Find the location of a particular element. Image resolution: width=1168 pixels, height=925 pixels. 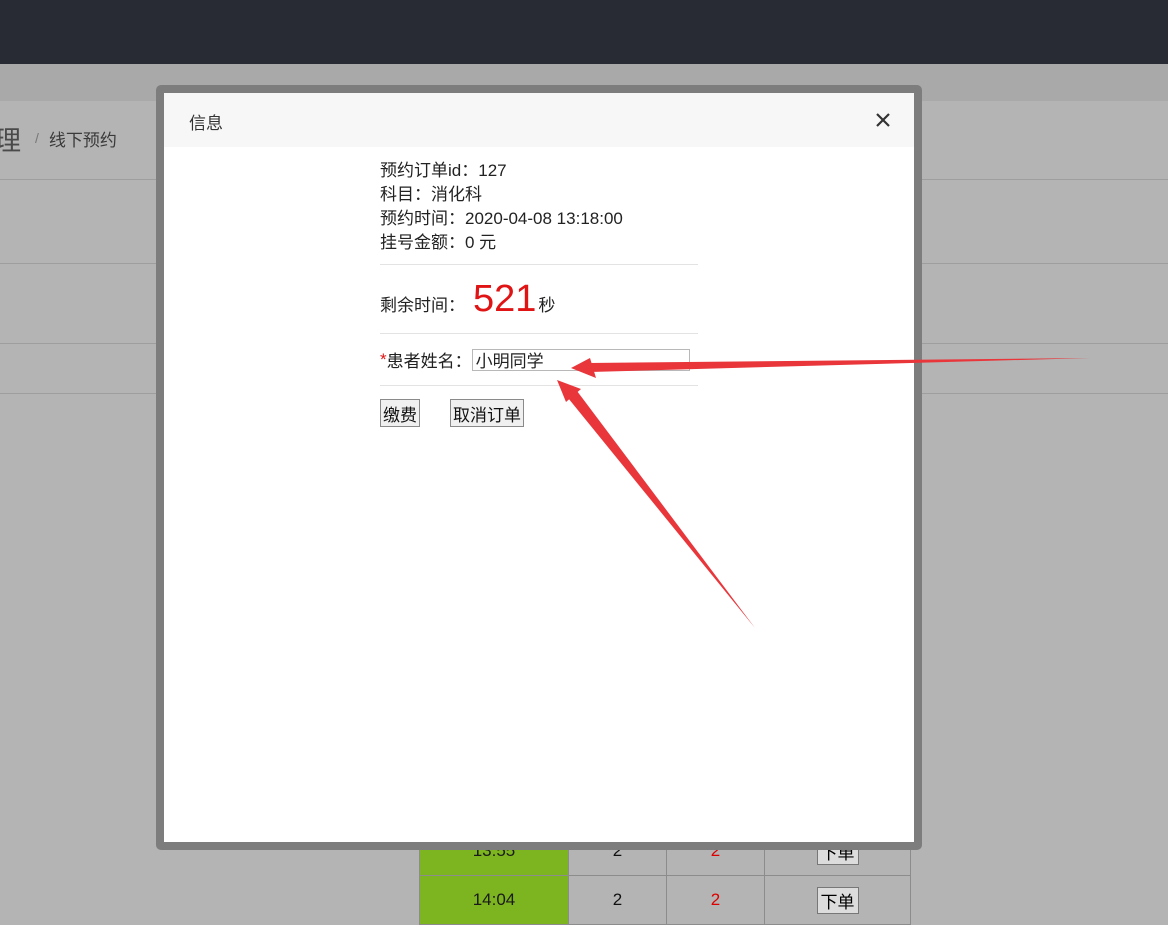

fee-label: 挂号金额： is located at coordinates (422, 242).